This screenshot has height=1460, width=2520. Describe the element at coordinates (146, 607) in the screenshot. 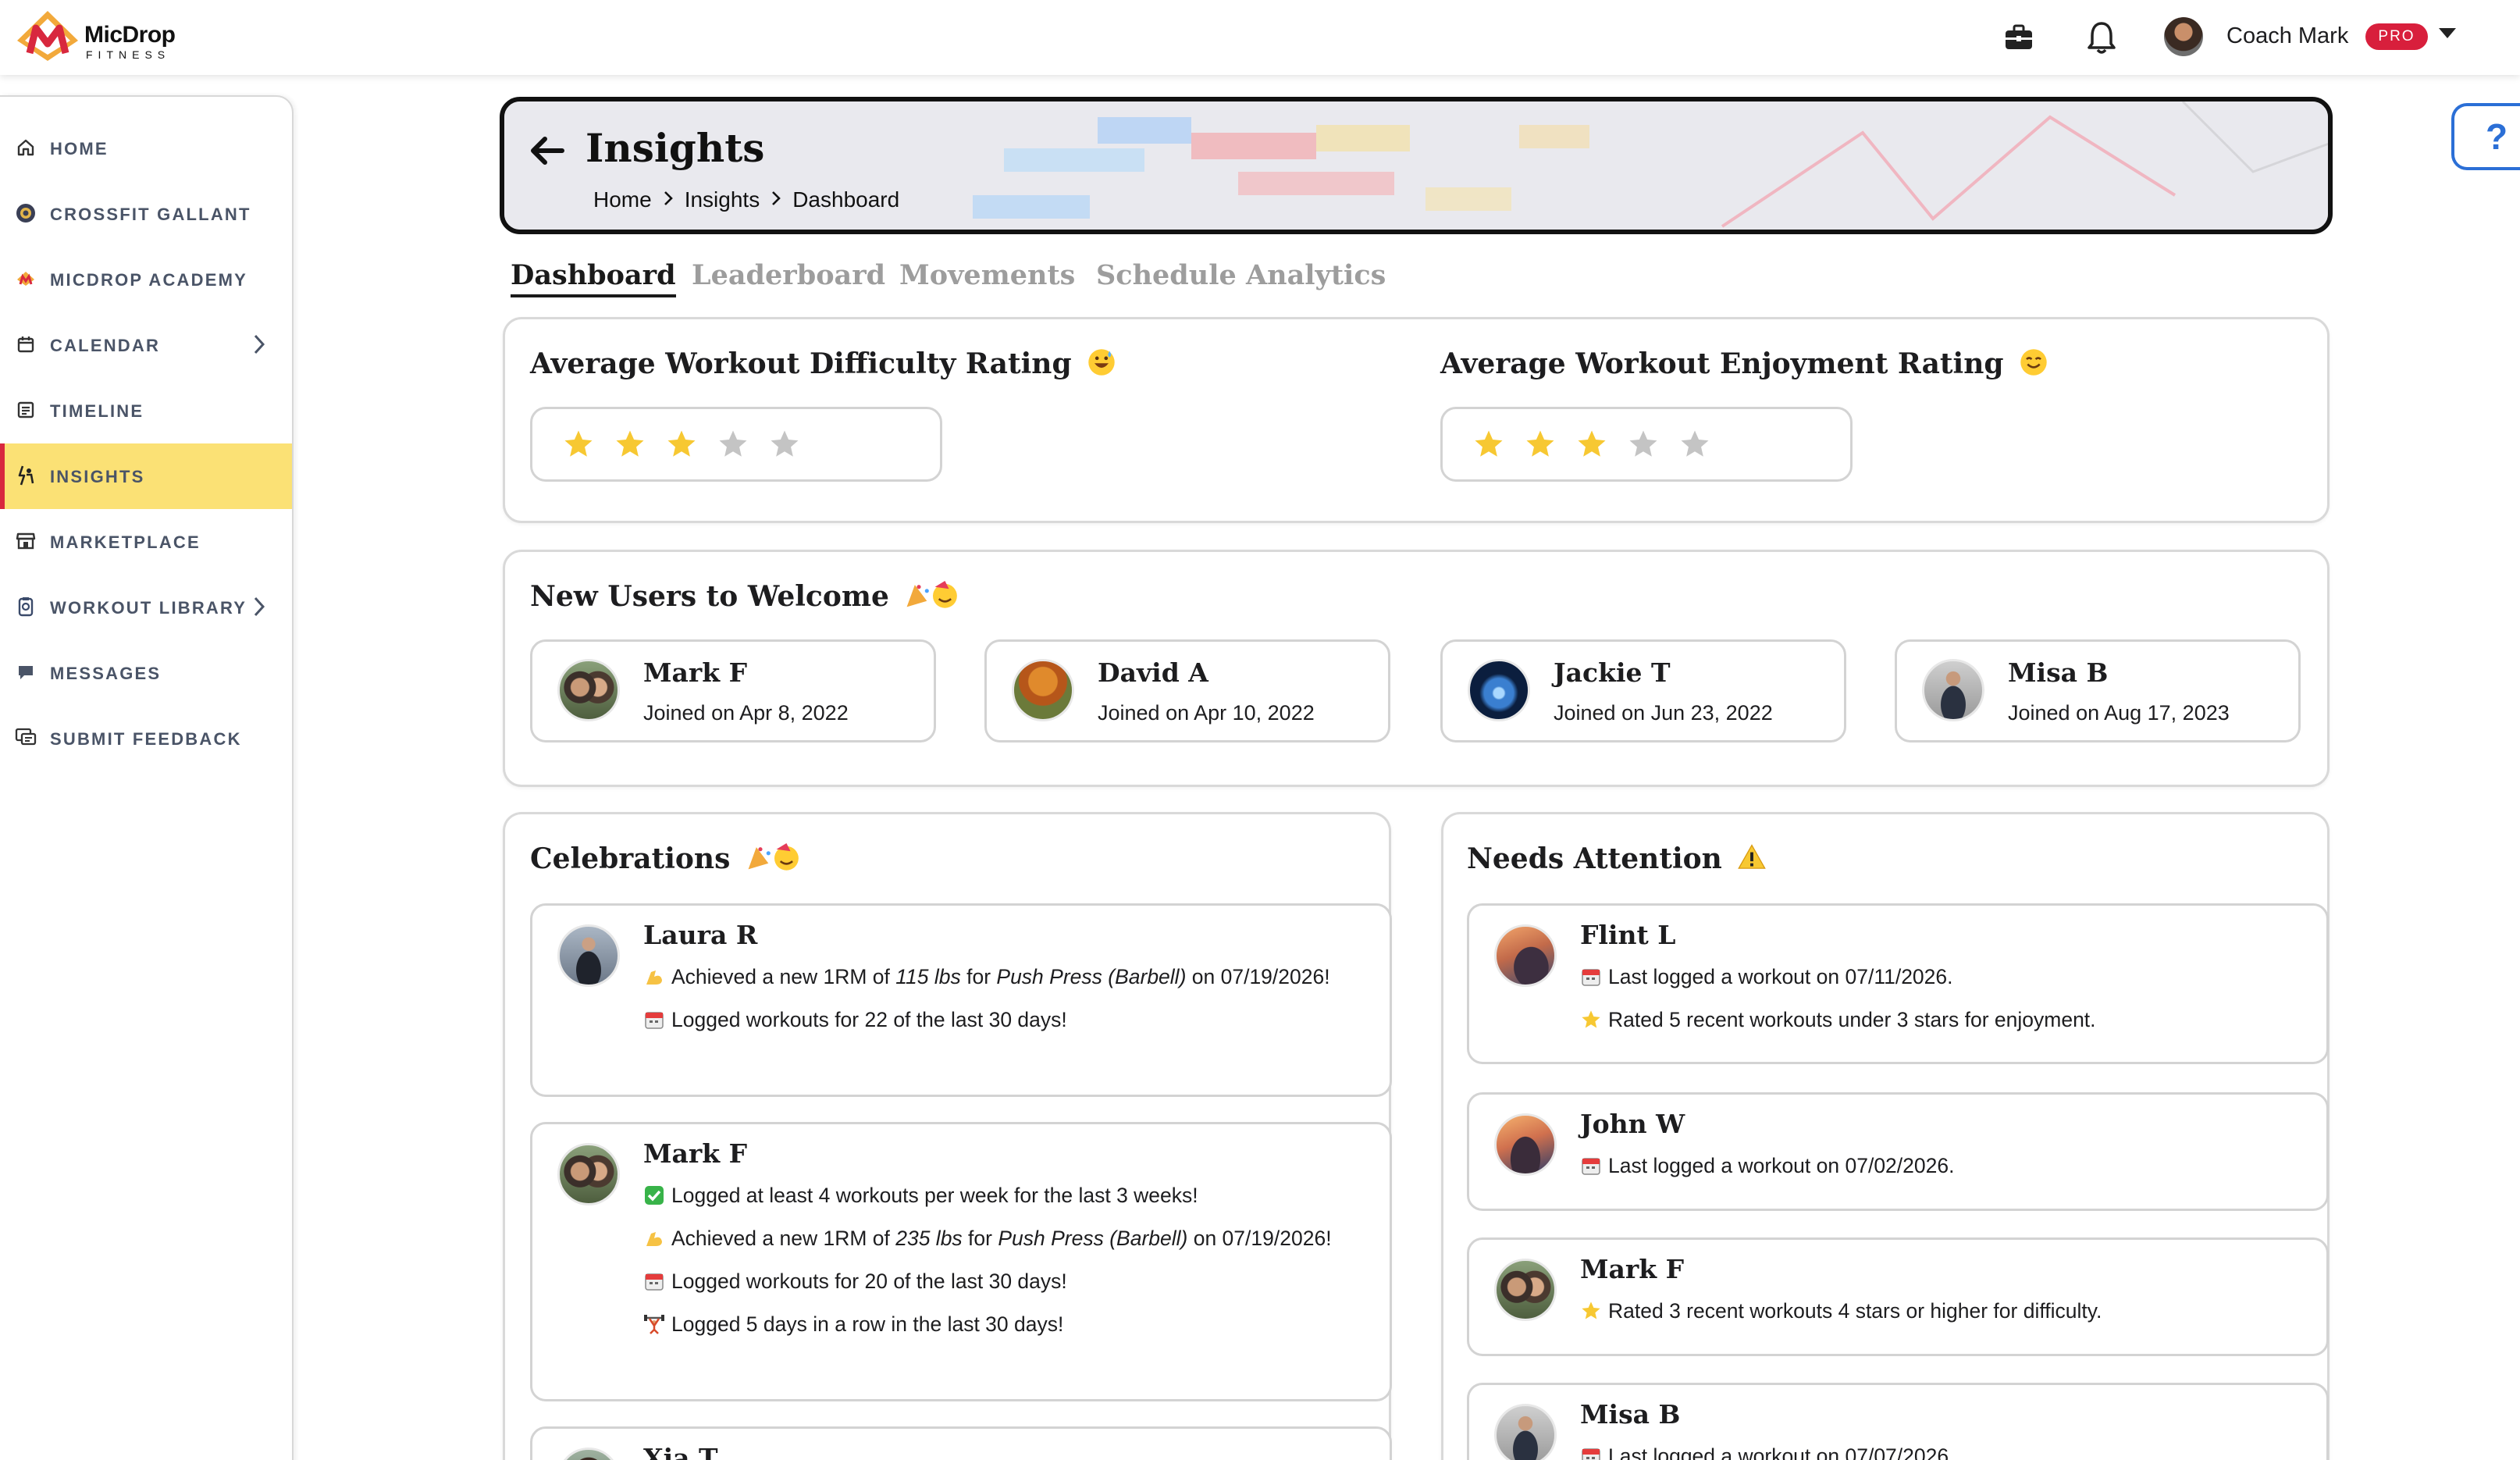

I see `sidebar-item-workout-library: WORKOUT LIBRARY` at that location.